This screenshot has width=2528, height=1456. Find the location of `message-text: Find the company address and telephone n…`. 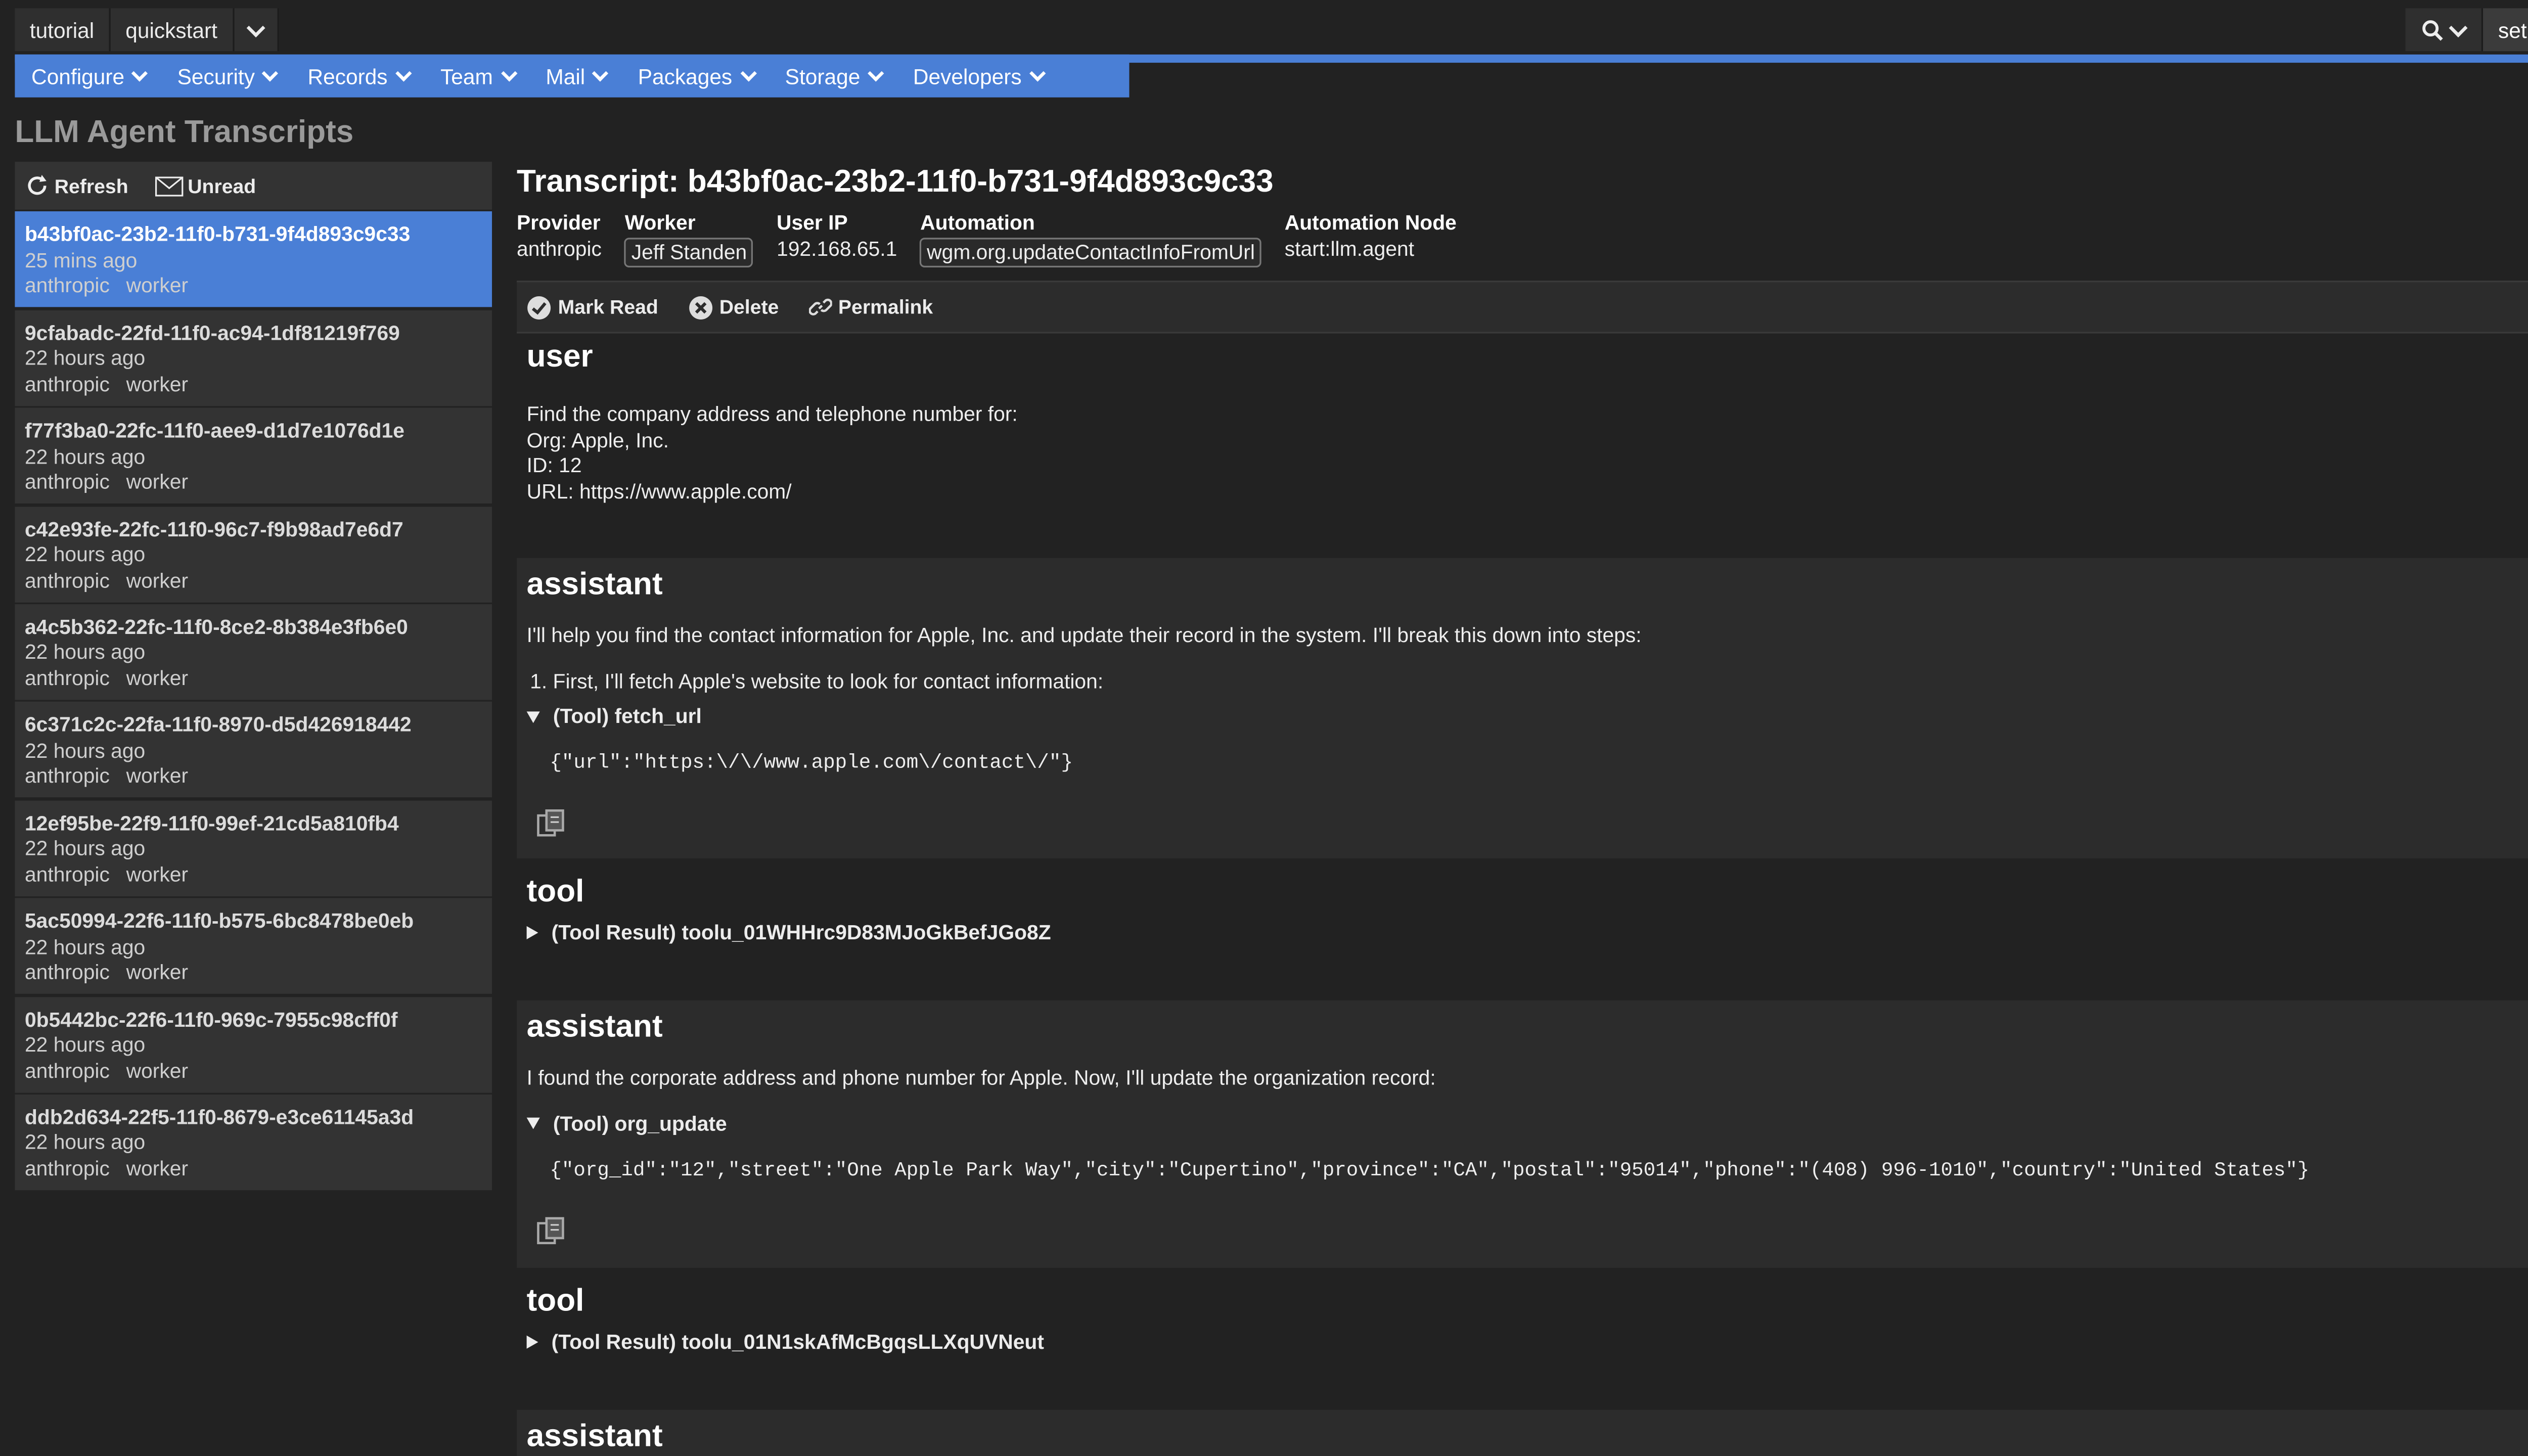

message-text: Find the company address and telephone n… is located at coordinates (772, 414).